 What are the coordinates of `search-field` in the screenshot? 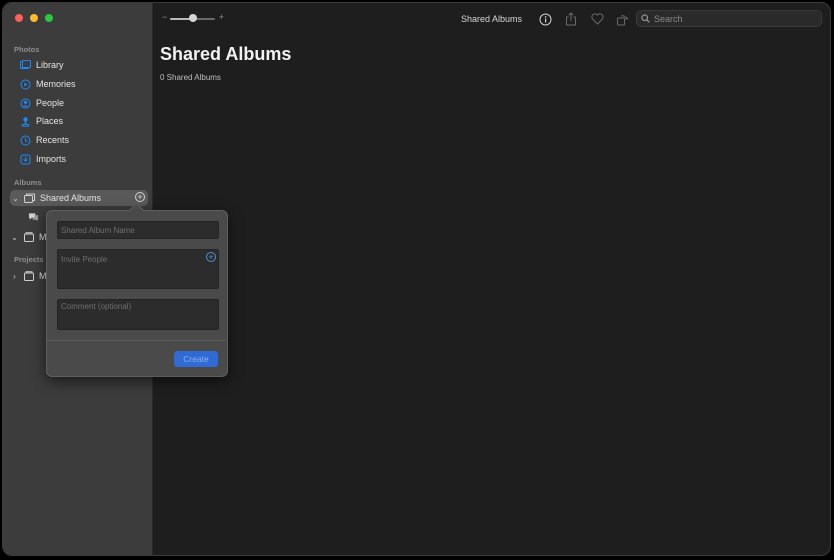 It's located at (729, 18).